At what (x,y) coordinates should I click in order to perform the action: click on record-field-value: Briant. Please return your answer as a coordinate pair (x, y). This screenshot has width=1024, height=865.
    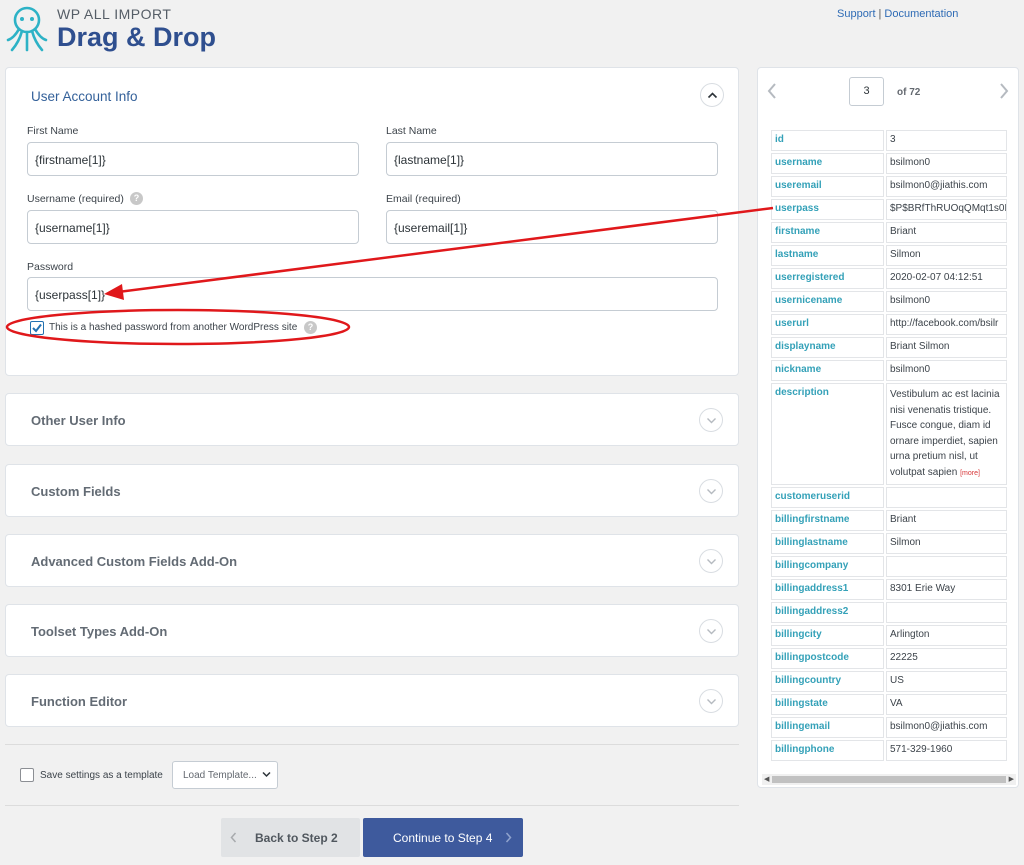
    Looking at the image, I should click on (946, 520).